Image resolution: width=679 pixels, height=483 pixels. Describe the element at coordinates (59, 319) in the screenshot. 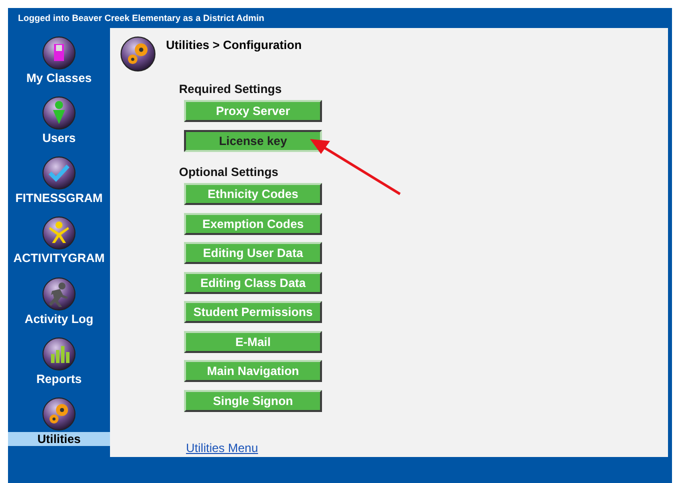

I see `nav-item: Activity Log` at that location.